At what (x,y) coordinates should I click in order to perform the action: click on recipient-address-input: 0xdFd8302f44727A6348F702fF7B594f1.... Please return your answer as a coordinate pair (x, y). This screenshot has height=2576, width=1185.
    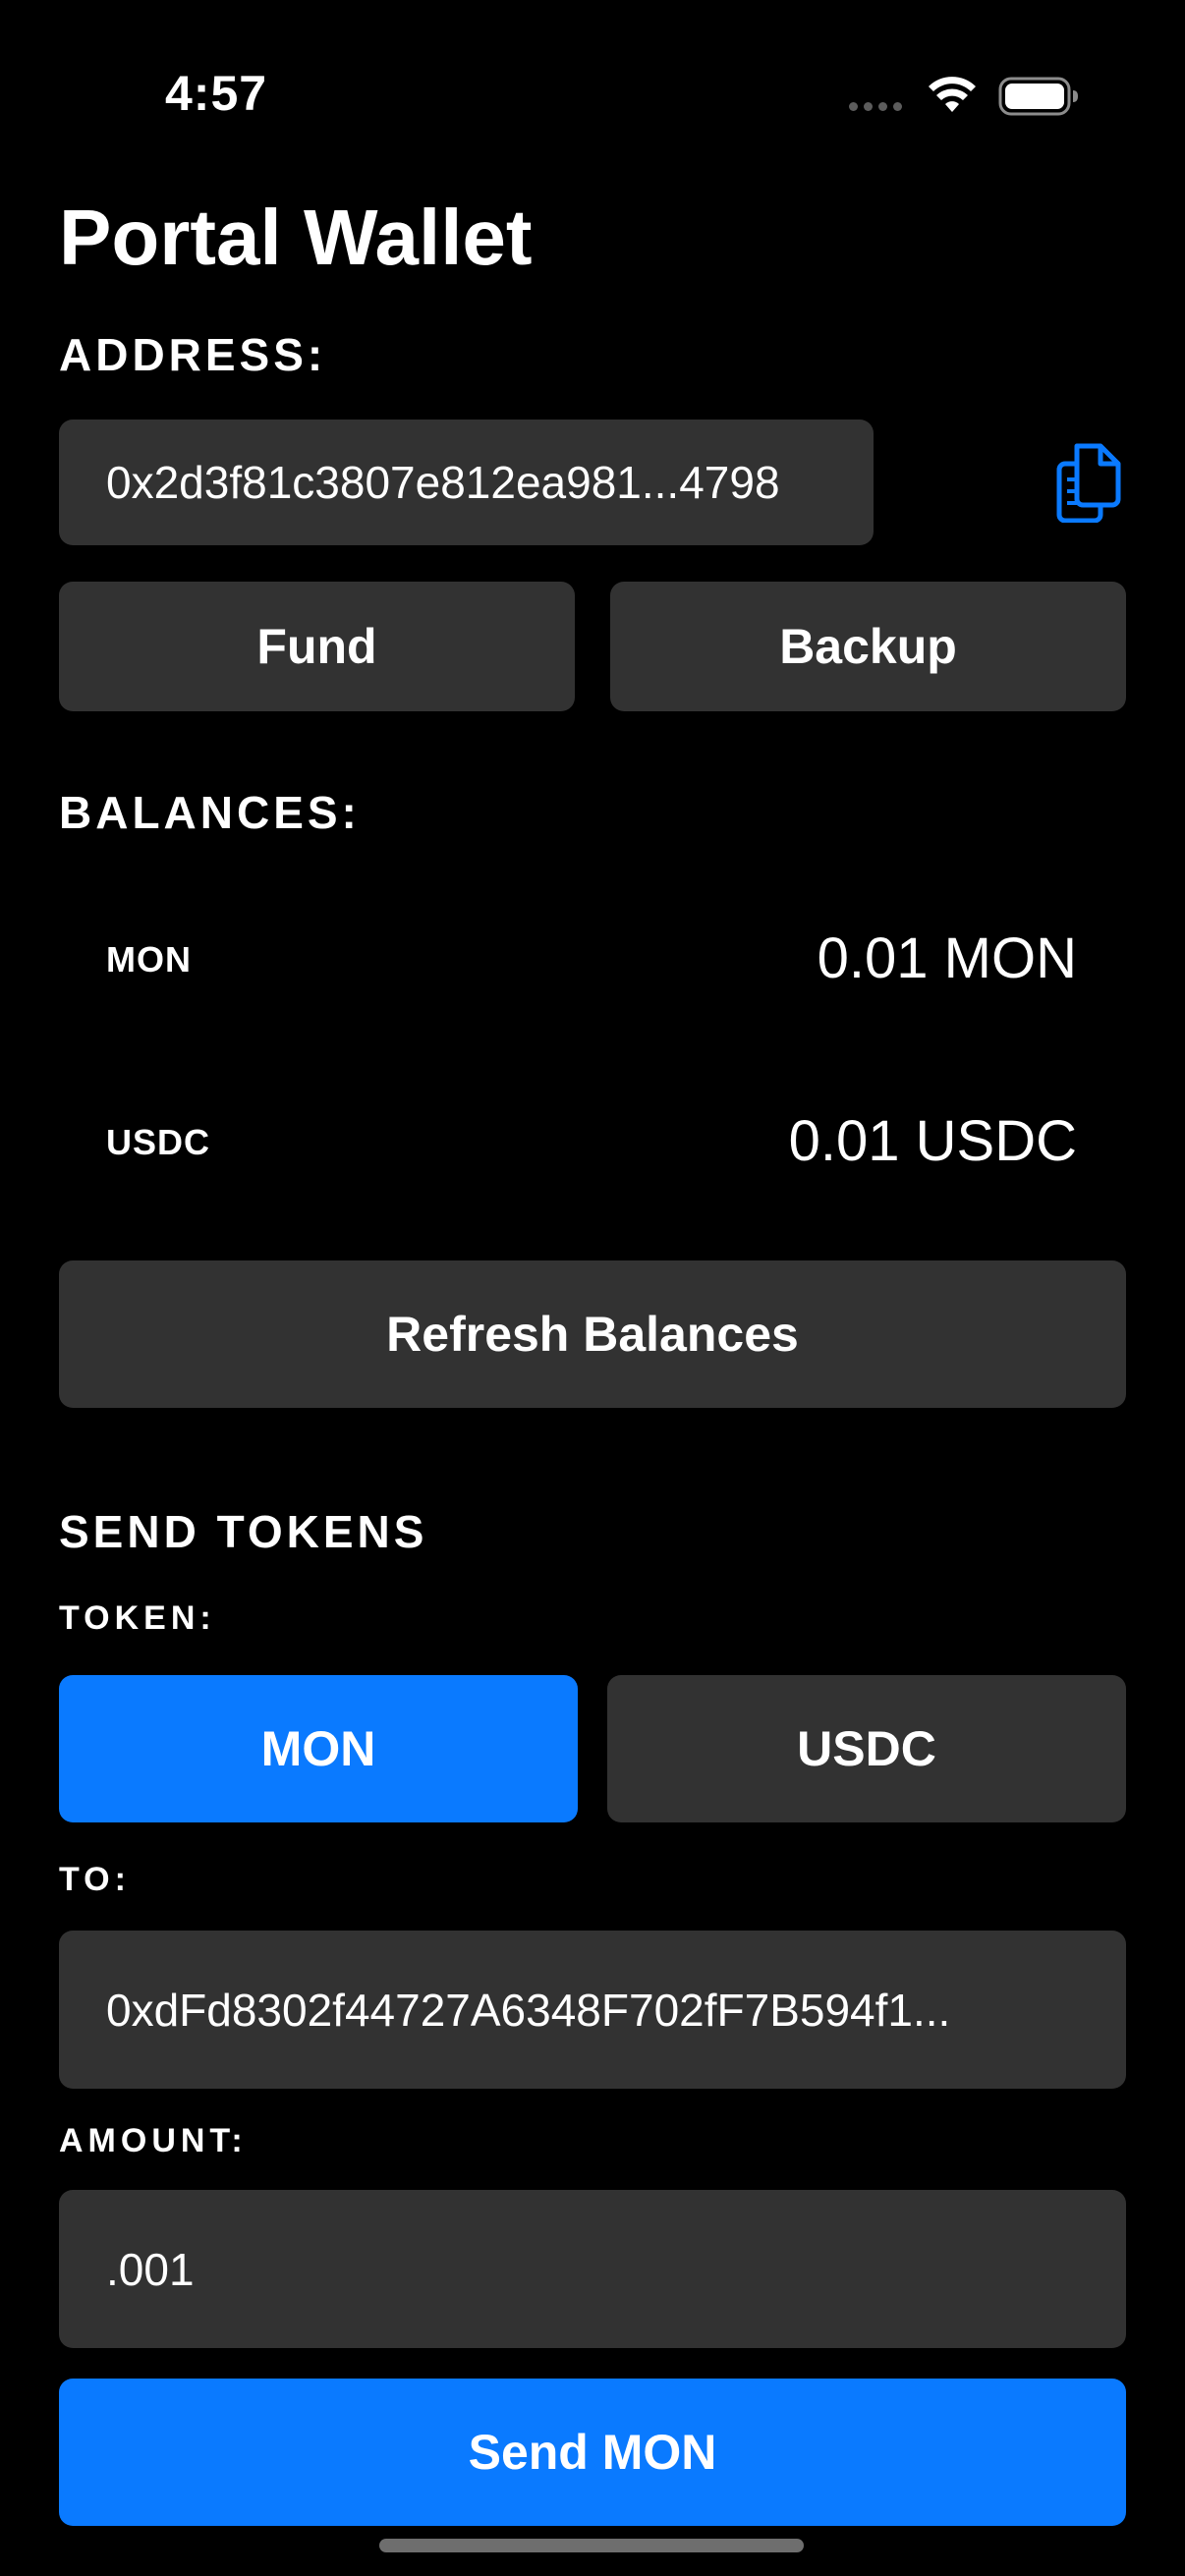
    Looking at the image, I should click on (592, 2010).